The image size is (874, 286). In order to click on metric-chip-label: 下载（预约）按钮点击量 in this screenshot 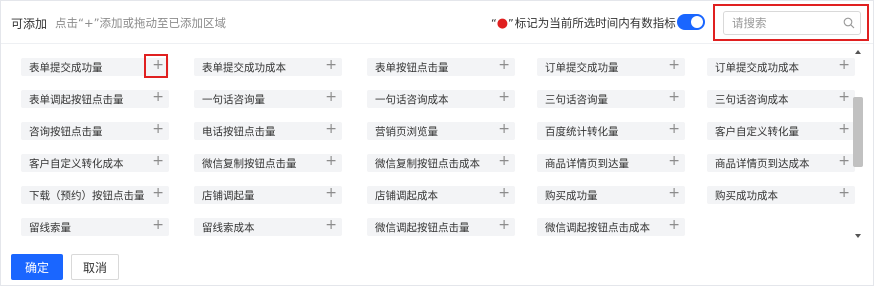, I will do `click(87, 196)`.